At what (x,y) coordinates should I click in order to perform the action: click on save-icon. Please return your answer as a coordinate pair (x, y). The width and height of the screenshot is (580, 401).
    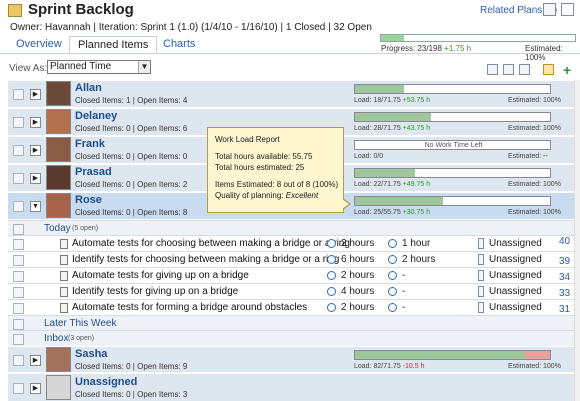
    Looking at the image, I should click on (524, 69).